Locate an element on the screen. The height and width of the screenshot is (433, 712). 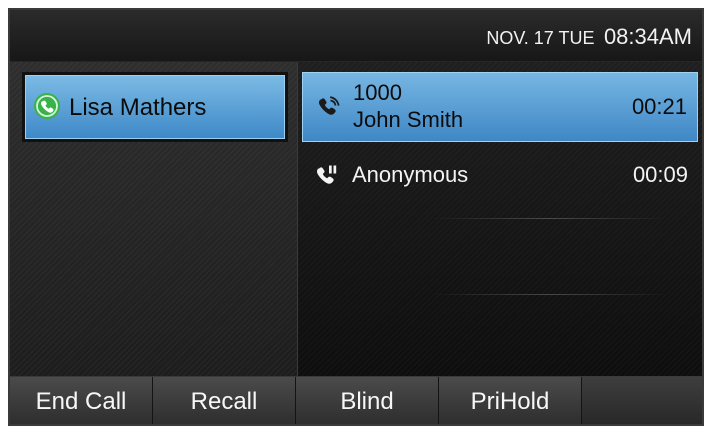
prihold-button: PriHold is located at coordinates (510, 400).